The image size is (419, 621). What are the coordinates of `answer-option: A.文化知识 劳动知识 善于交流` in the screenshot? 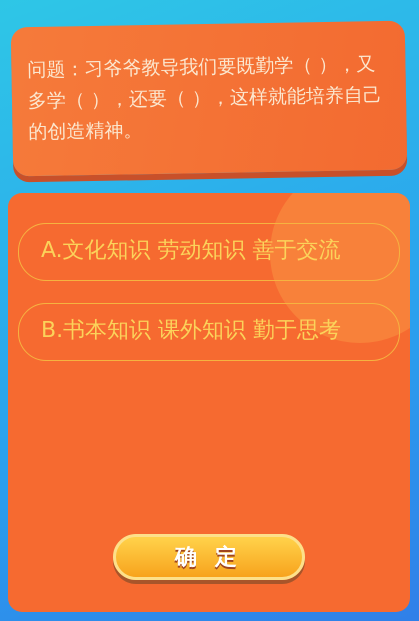 It's located at (209, 252).